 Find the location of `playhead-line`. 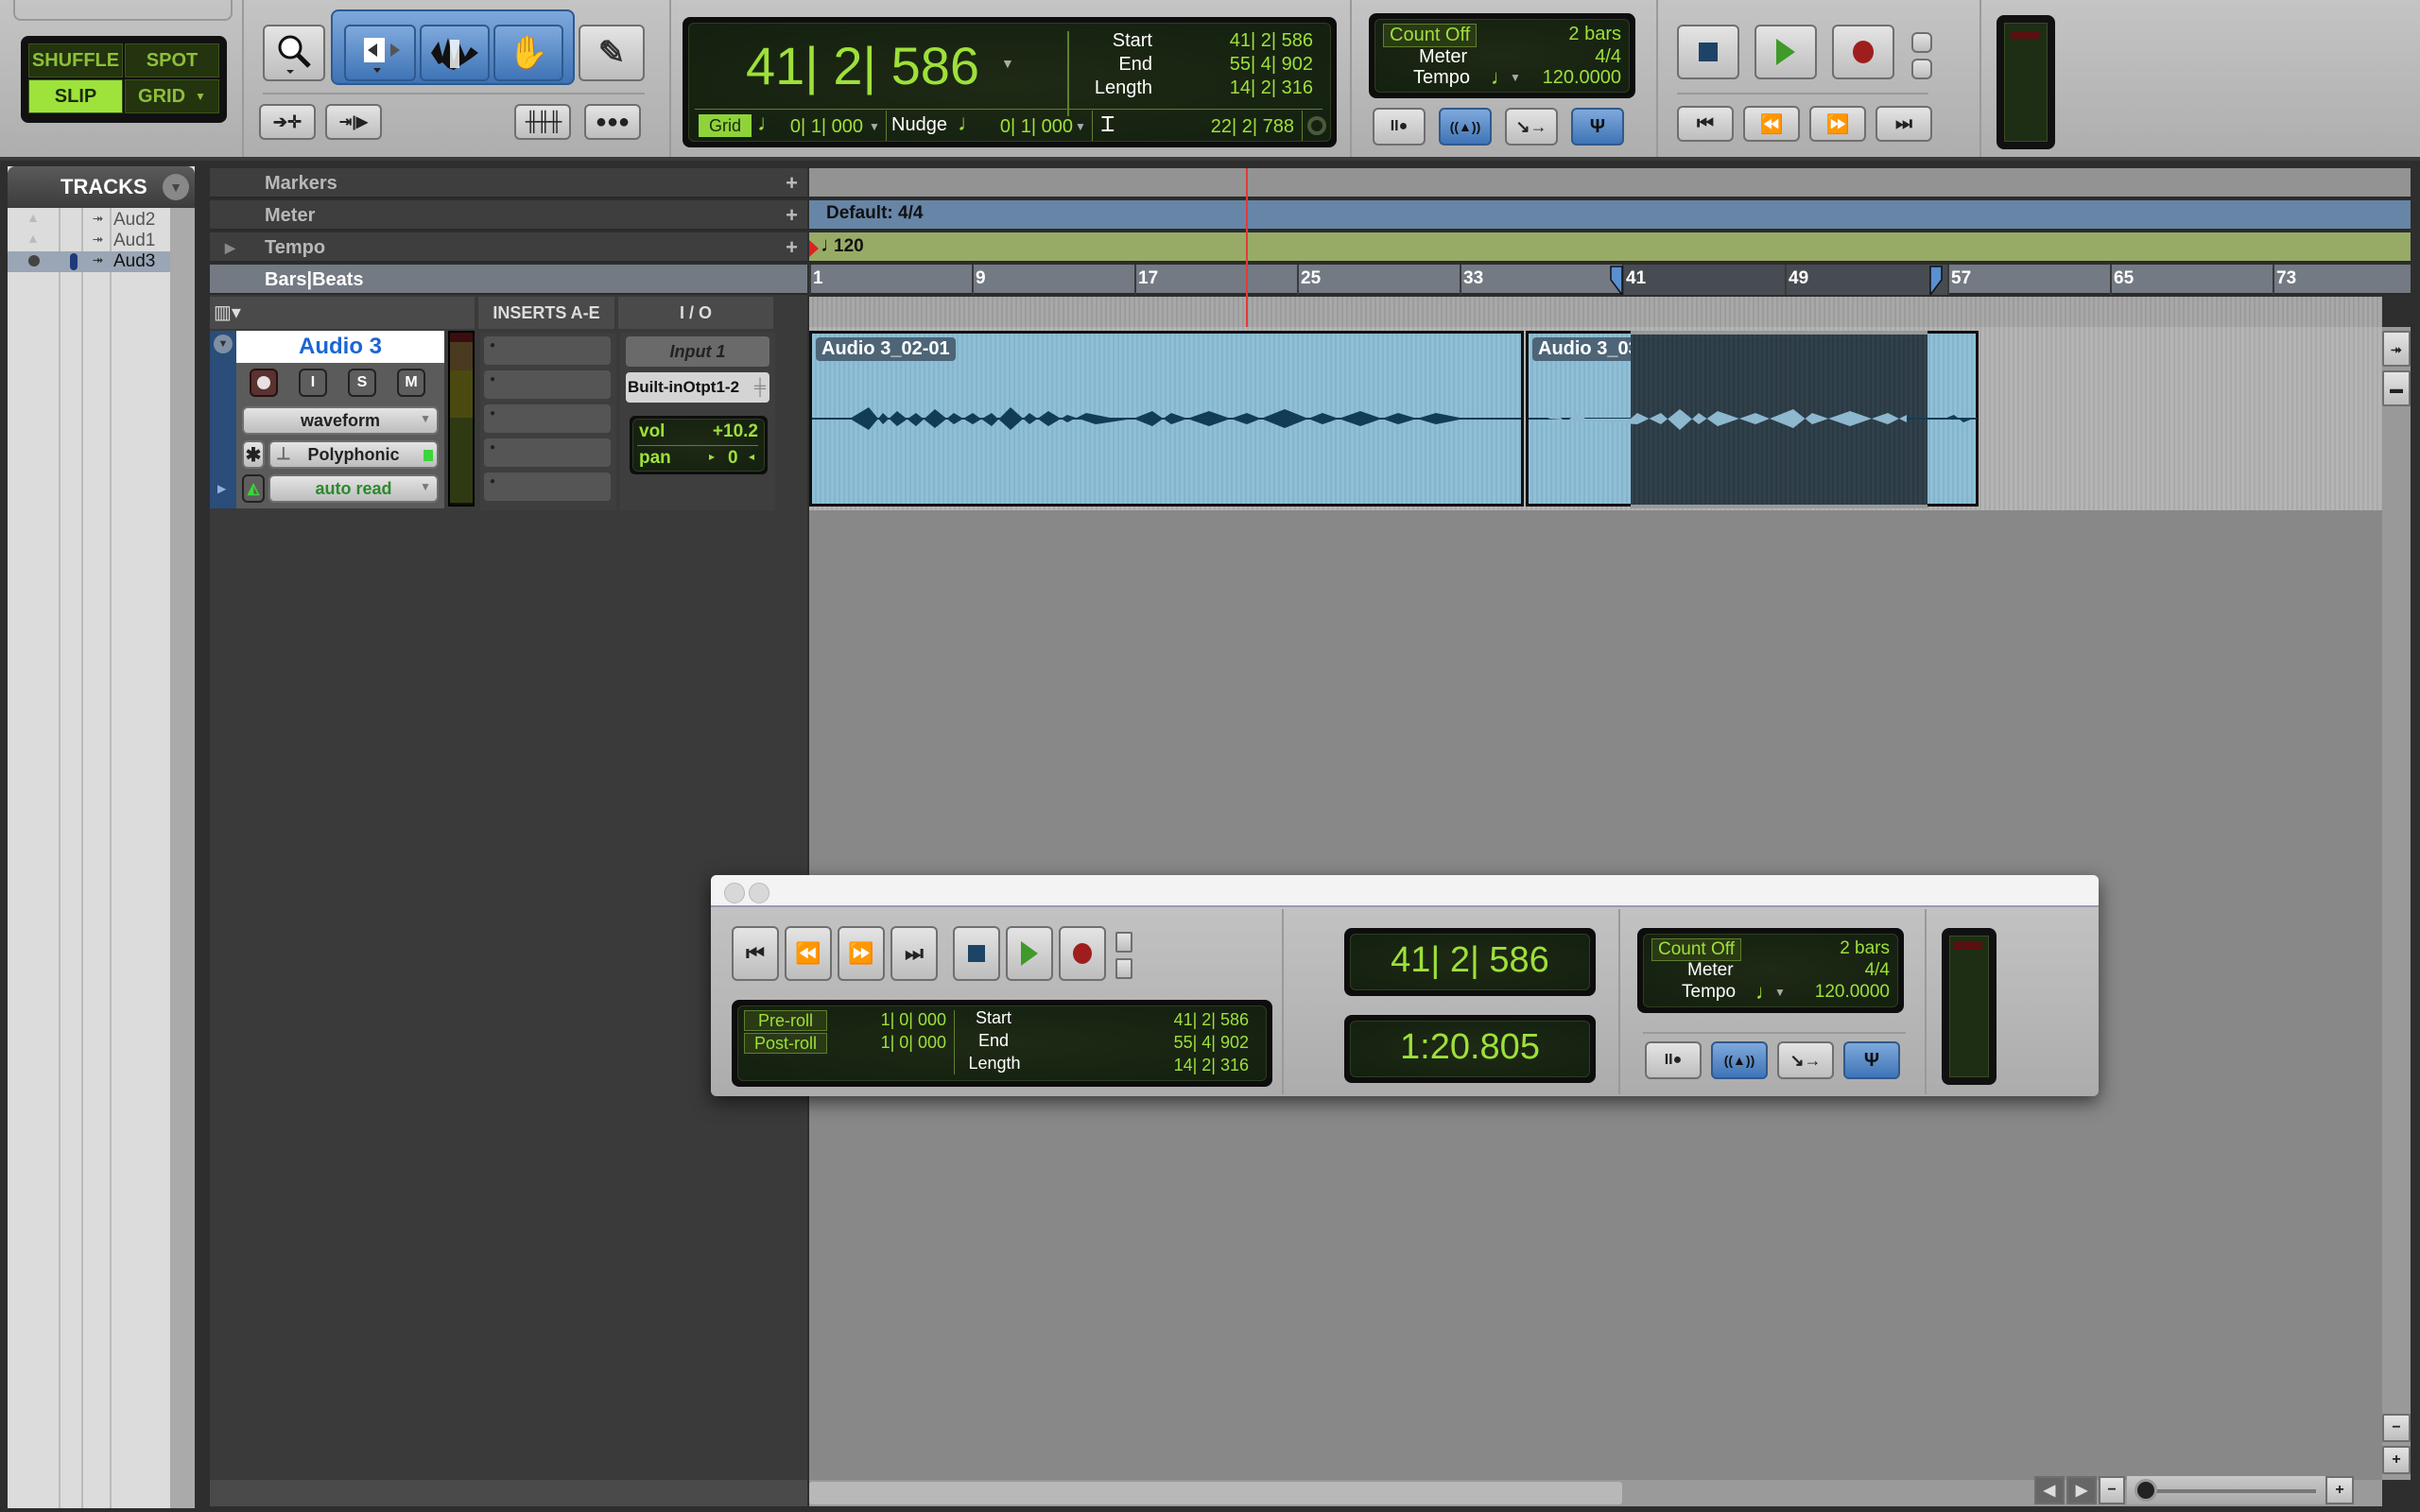

playhead-line is located at coordinates (1247, 247).